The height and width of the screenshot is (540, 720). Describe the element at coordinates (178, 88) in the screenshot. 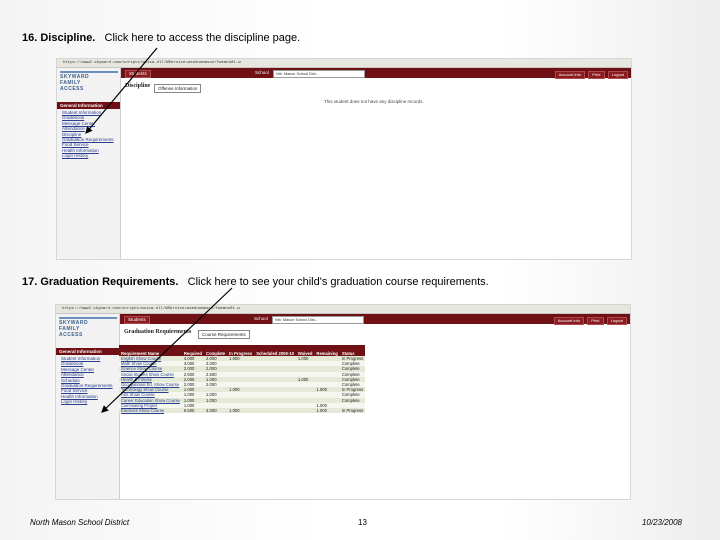

I see `tab-offense-information: Offense Information` at that location.